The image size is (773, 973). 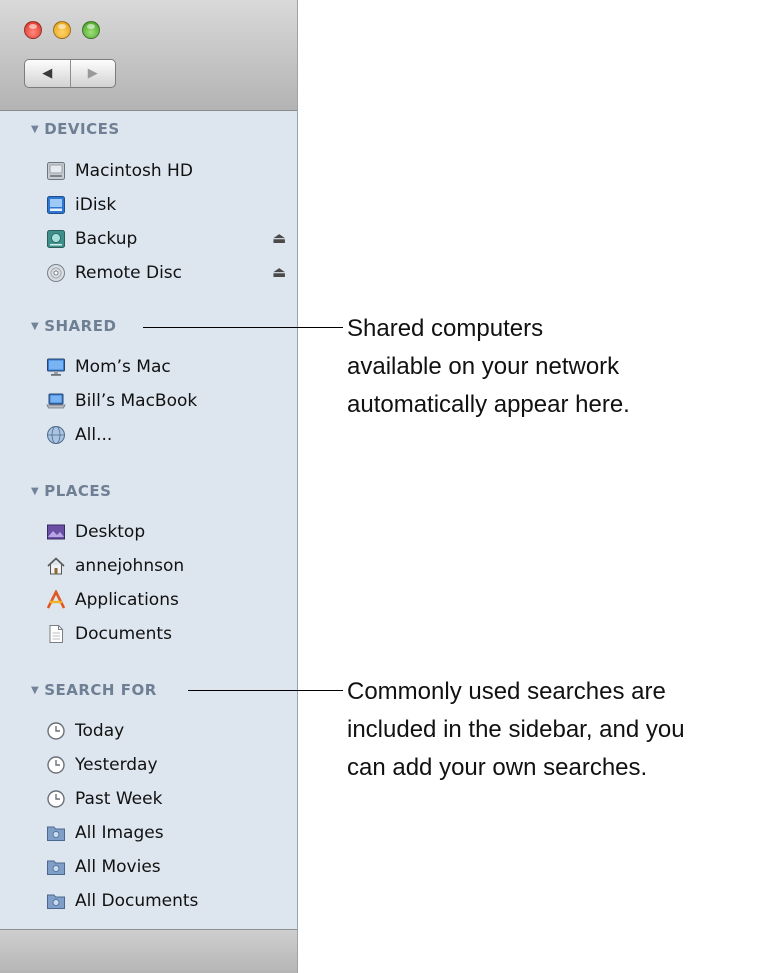 What do you see at coordinates (279, 238) in the screenshot?
I see `eject-backup-icon: ⏏` at bounding box center [279, 238].